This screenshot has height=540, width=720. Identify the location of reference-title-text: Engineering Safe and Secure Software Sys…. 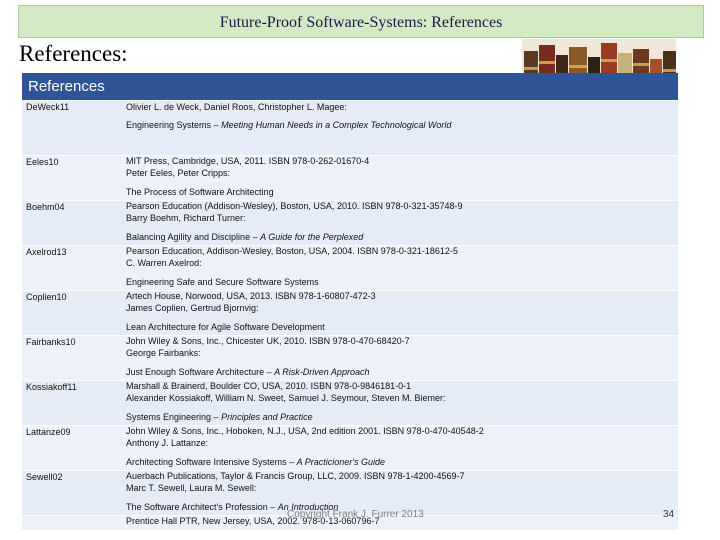
(222, 282).